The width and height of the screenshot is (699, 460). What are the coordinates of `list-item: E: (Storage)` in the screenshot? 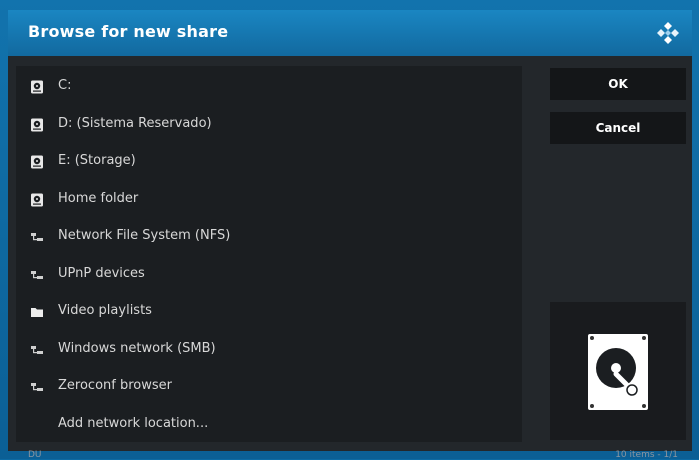 It's located at (269, 161).